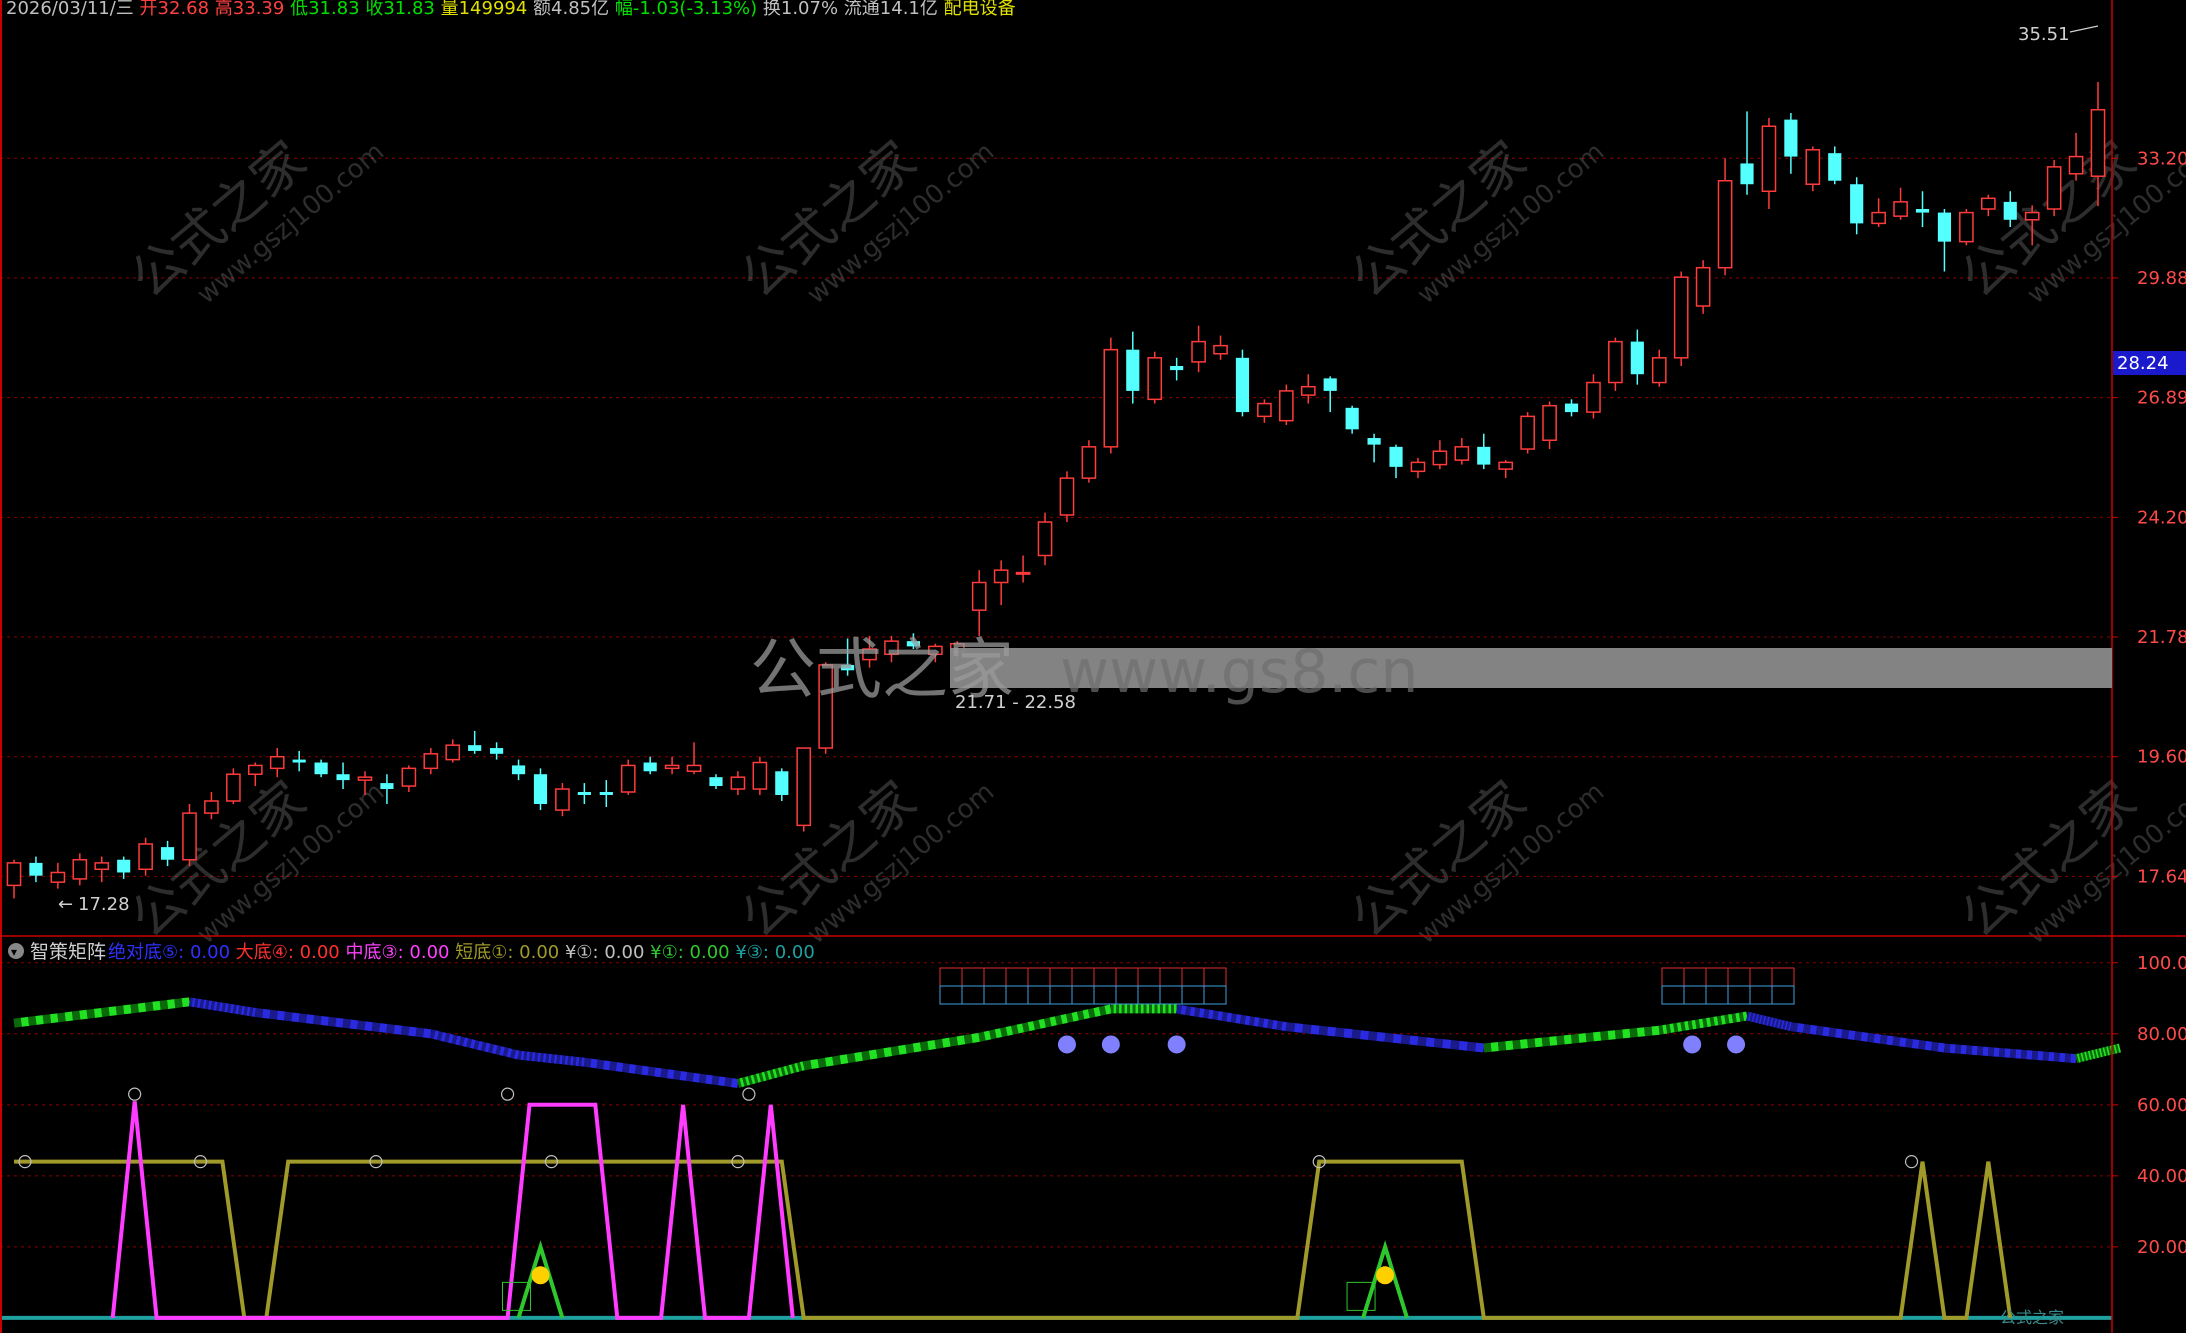 The height and width of the screenshot is (1333, 2186). Describe the element at coordinates (2161, 398) in the screenshot. I see `price-tick-label: 26.89` at that location.